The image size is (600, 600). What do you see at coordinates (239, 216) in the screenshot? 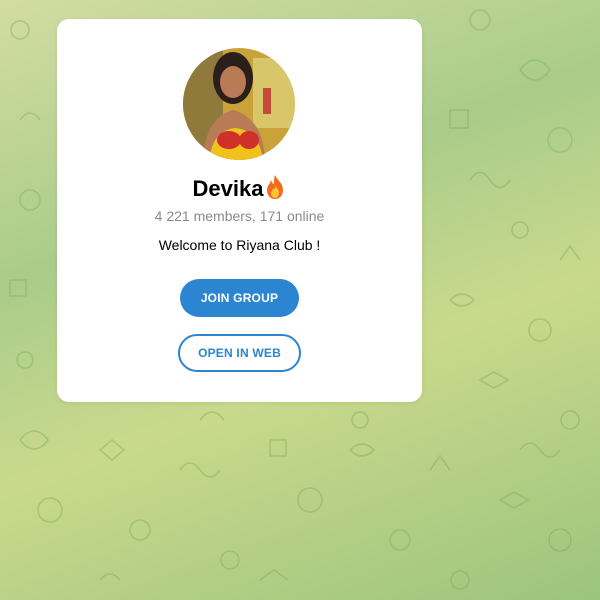
I see `members-count: 4 221 members, 171 online` at bounding box center [239, 216].